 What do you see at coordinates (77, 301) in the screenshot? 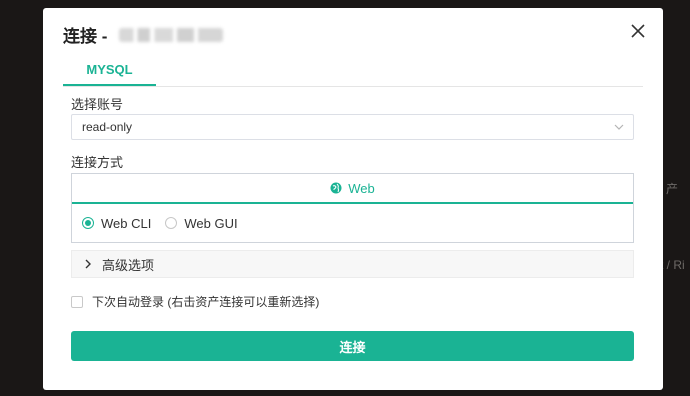
I see `auto-login-checkbox` at bounding box center [77, 301].